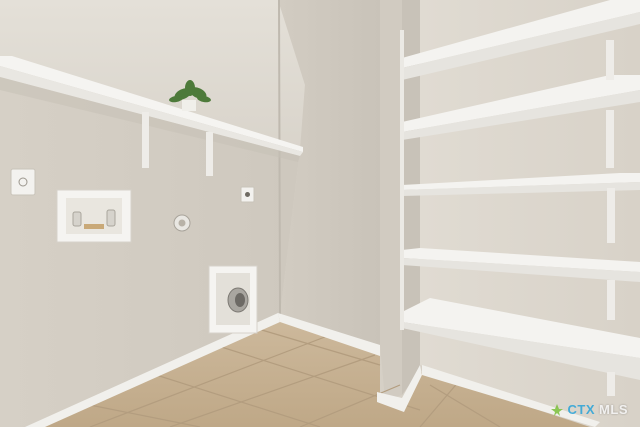 The height and width of the screenshot is (427, 640). I want to click on plant-pot, so click(189, 105).